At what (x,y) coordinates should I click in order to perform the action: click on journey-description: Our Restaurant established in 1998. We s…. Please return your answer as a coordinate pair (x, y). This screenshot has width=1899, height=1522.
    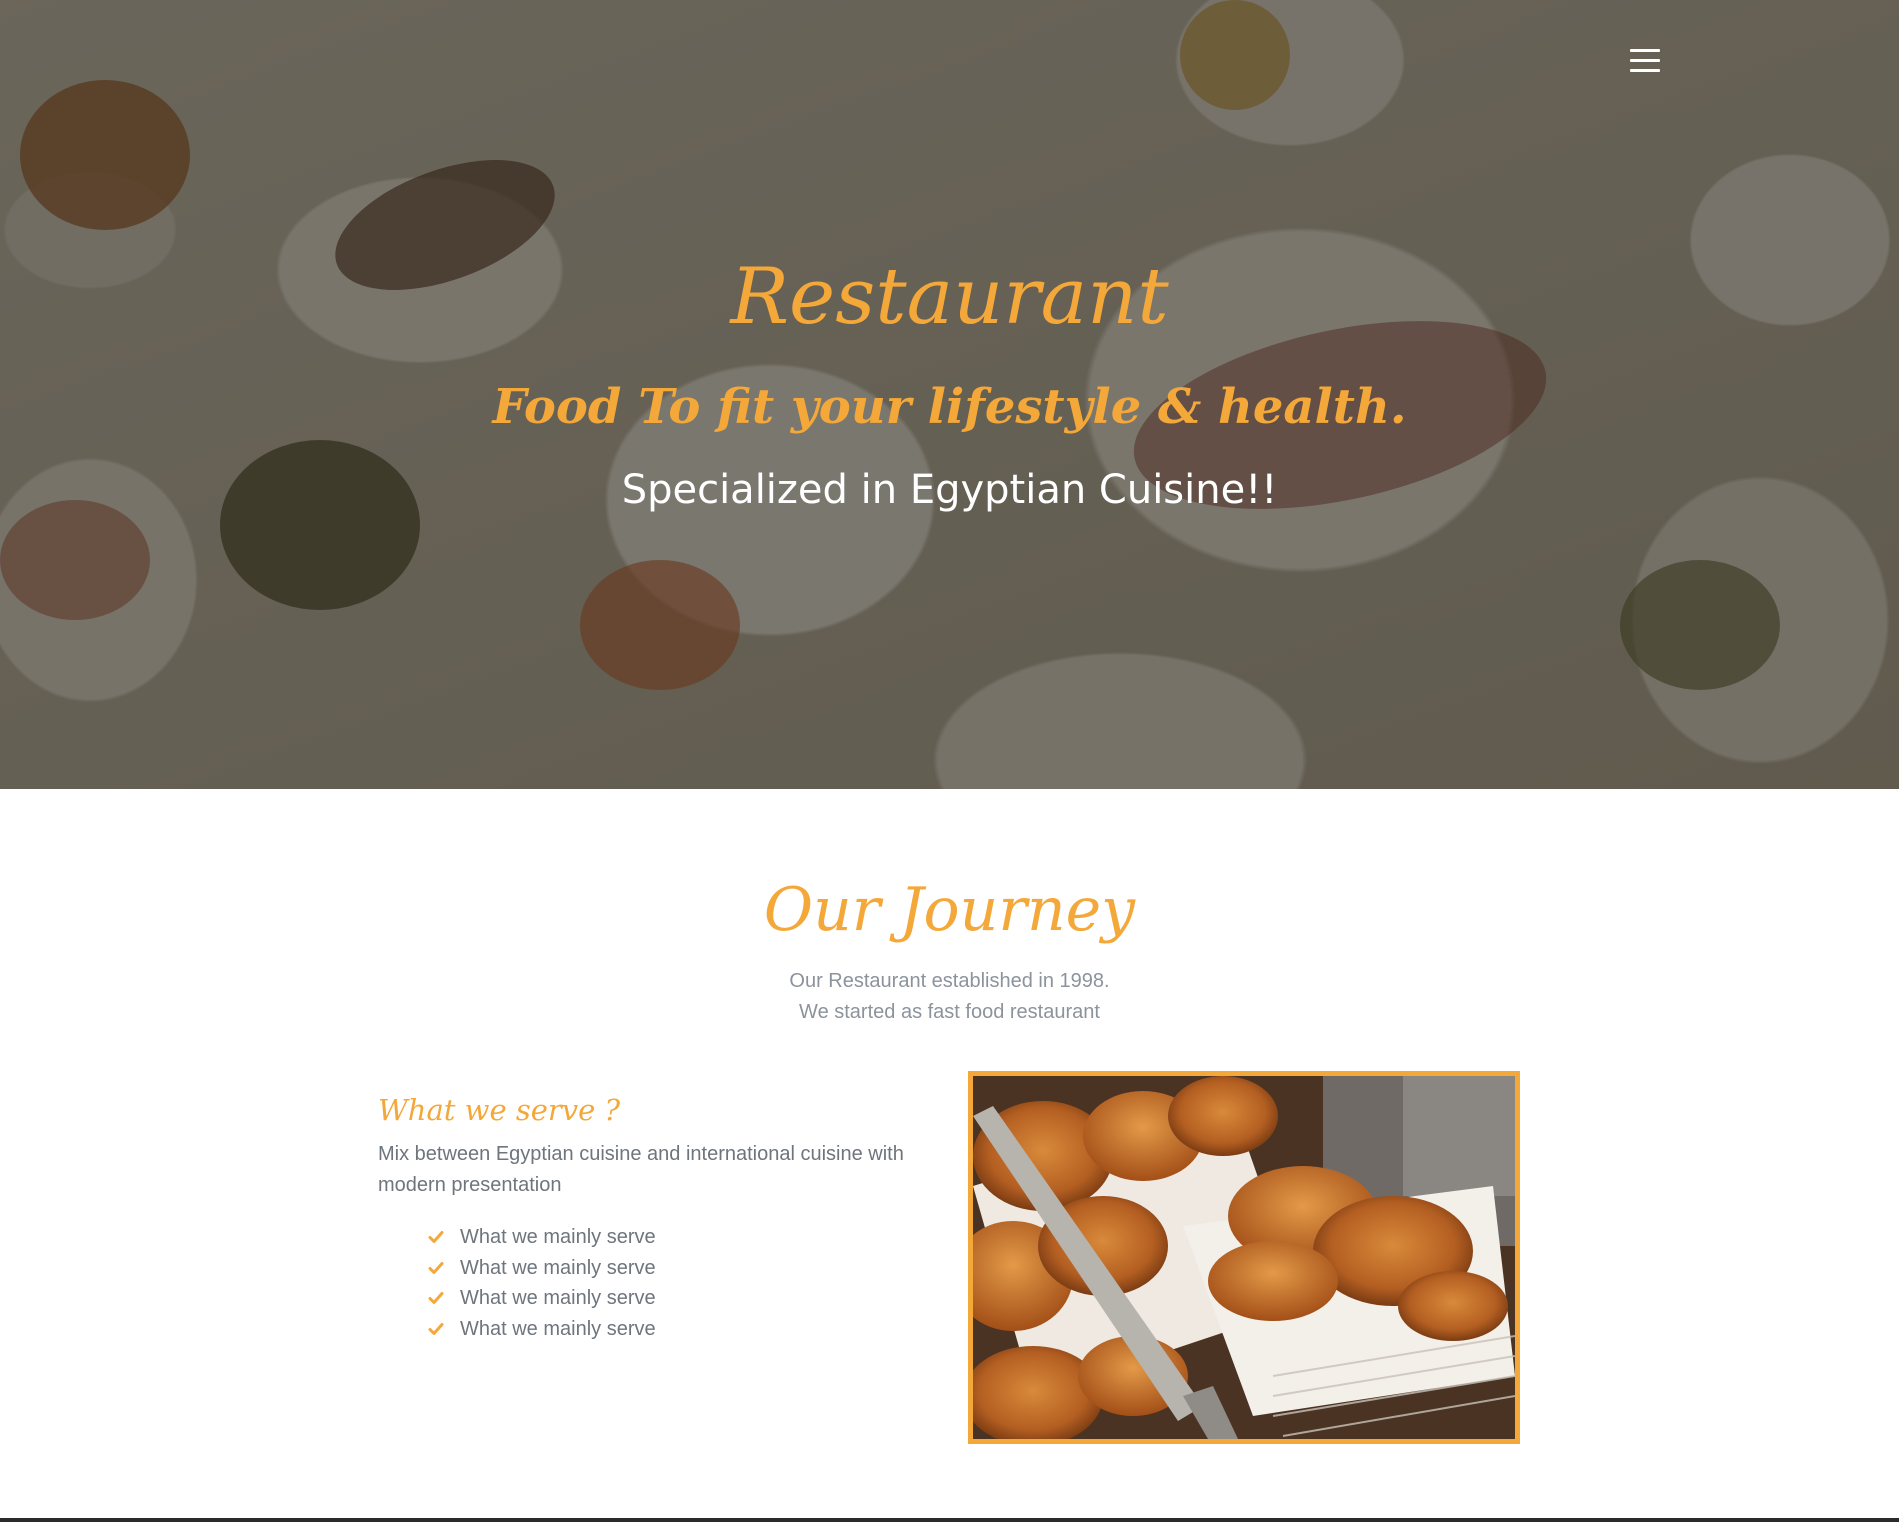
    Looking at the image, I should click on (949, 997).